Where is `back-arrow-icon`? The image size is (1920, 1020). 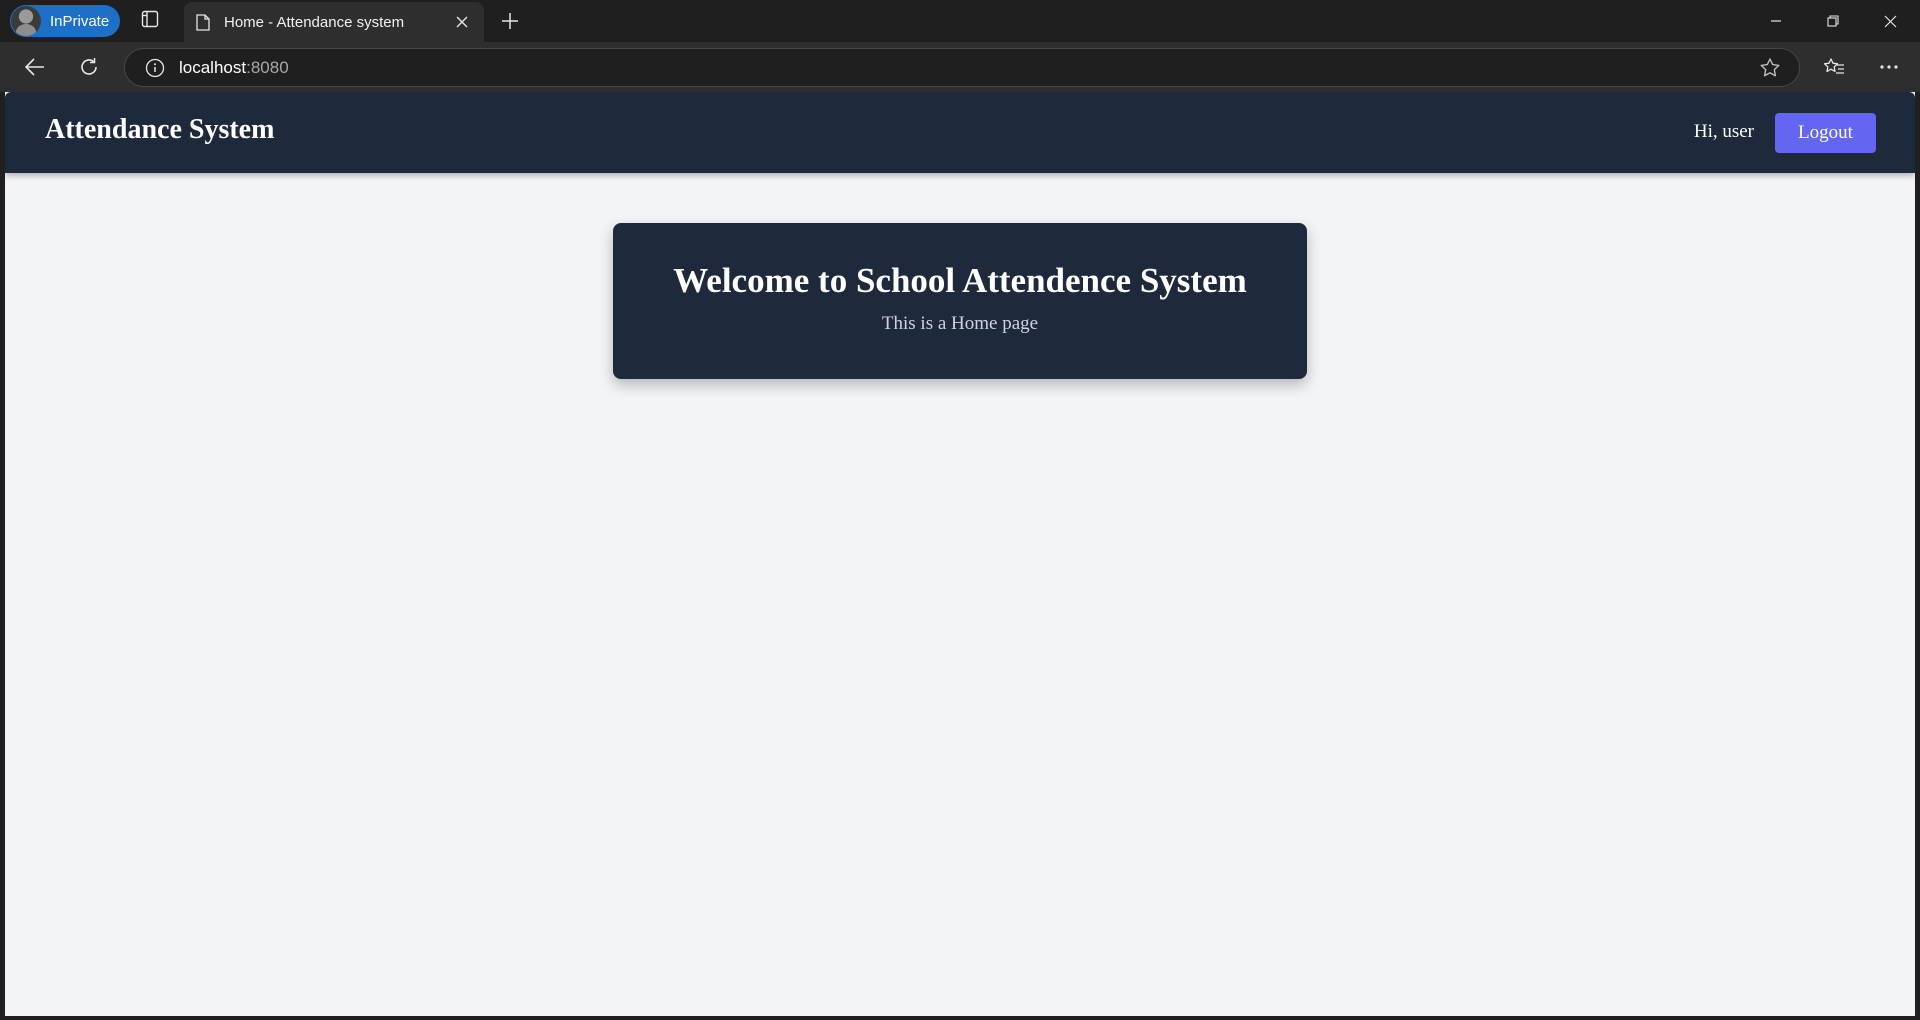 back-arrow-icon is located at coordinates (34, 67).